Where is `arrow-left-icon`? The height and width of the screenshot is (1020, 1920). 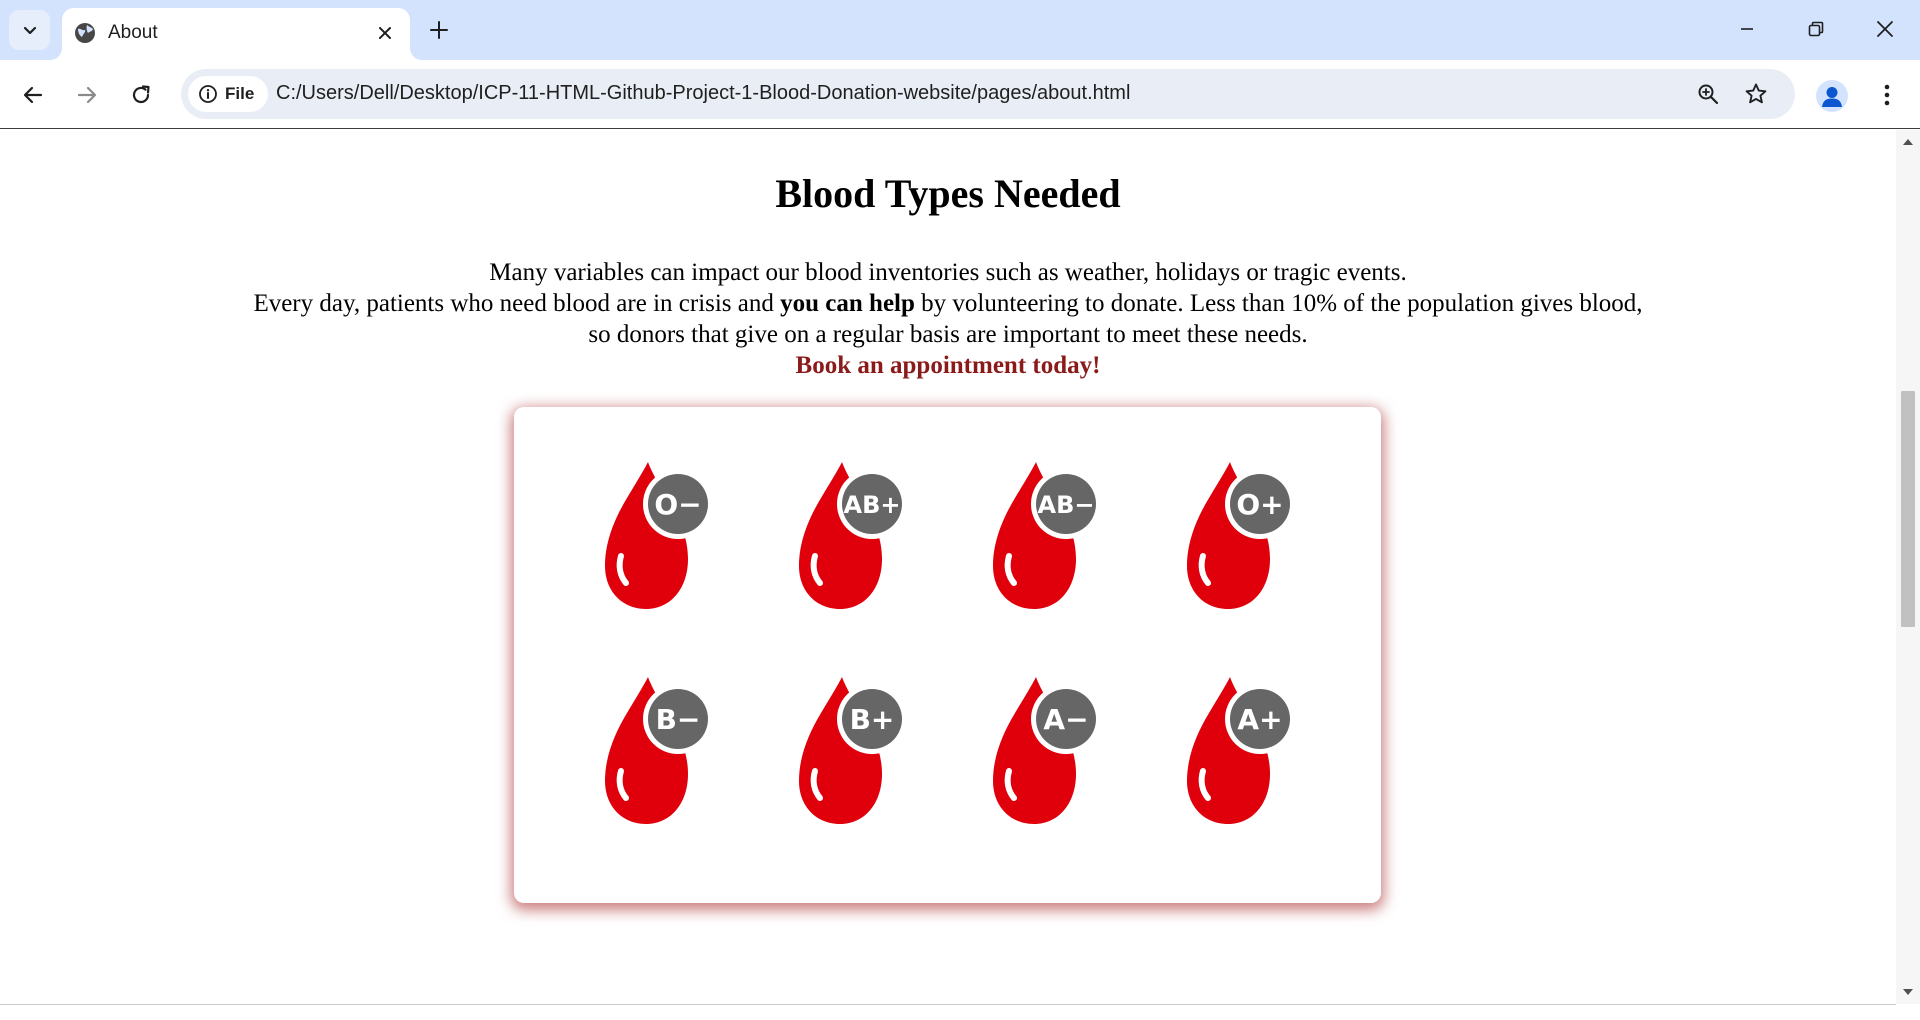
arrow-left-icon is located at coordinates (33, 95).